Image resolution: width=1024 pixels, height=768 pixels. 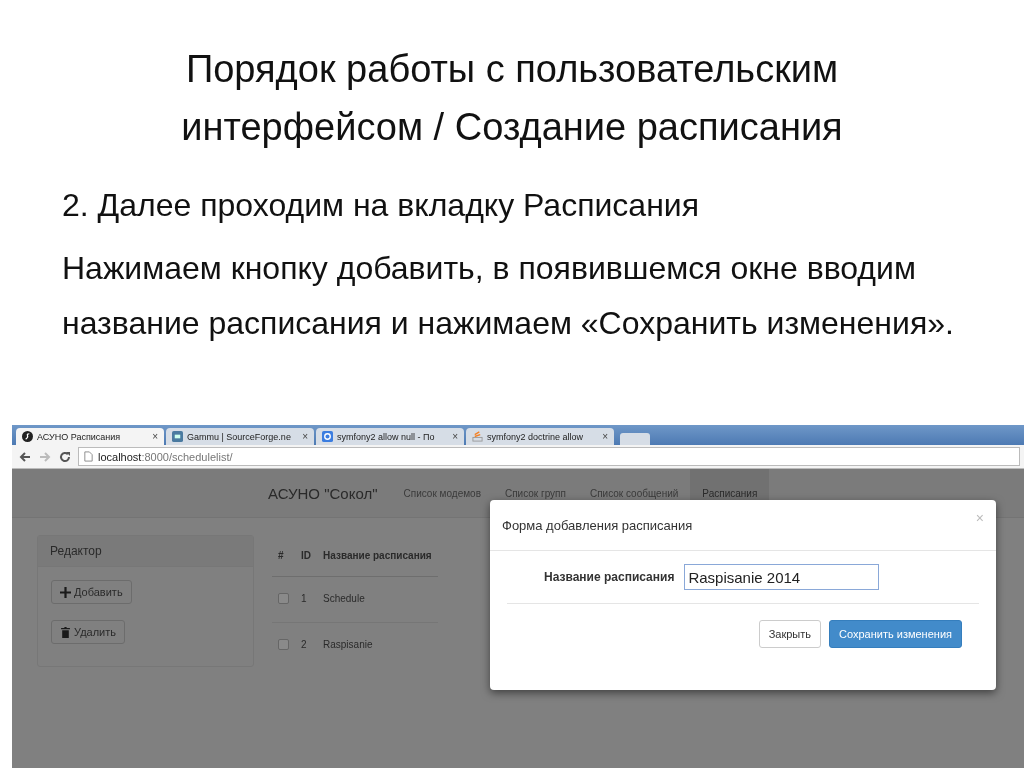 I want to click on slide-text: 2. Далее проходим на вкладку Расписания, so click(x=381, y=205).